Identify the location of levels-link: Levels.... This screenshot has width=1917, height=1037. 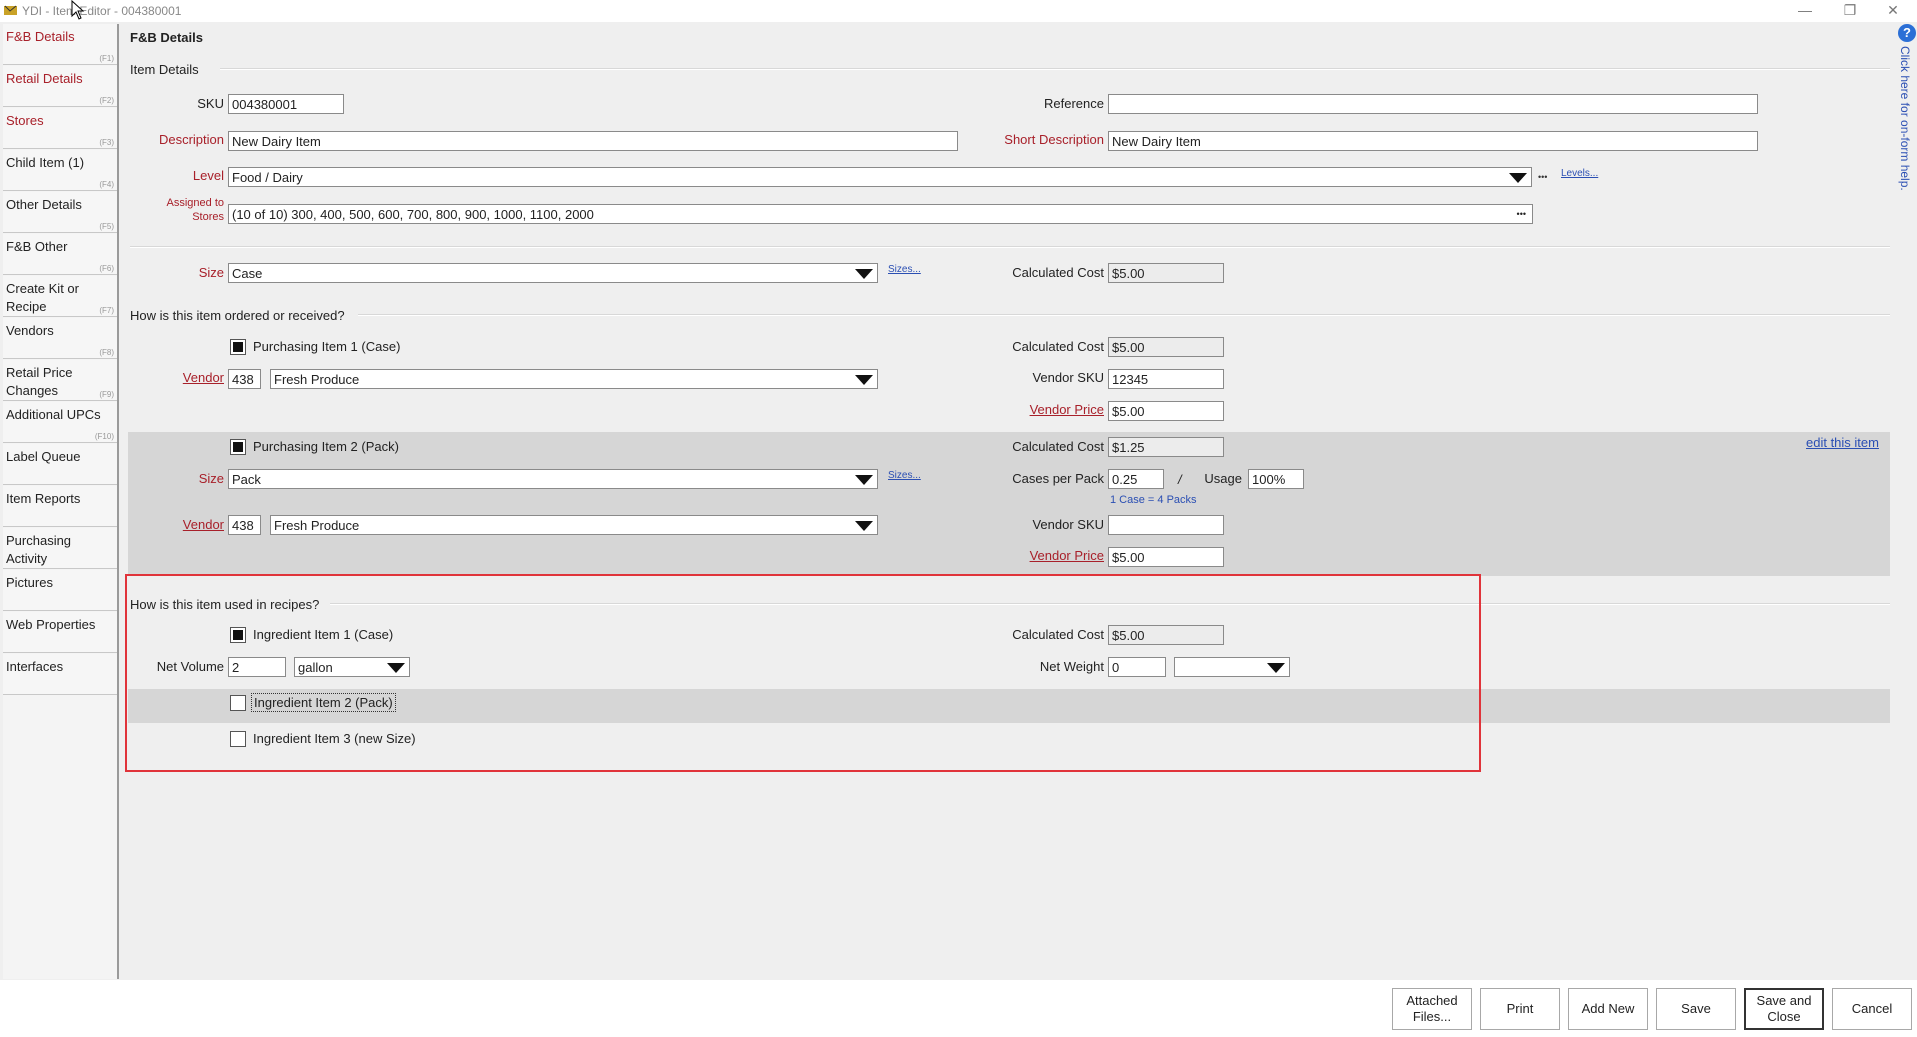
(1579, 173).